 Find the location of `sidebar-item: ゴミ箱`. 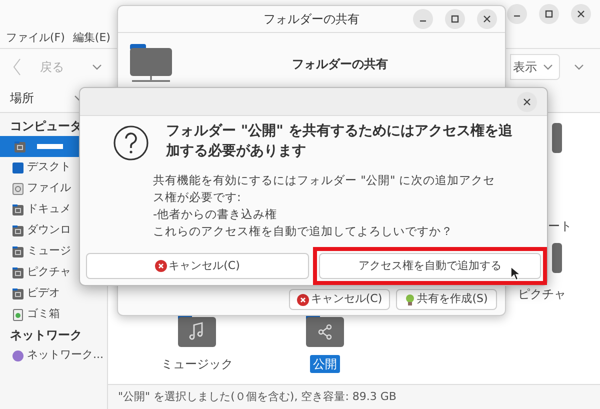

sidebar-item: ゴミ箱 is located at coordinates (53, 314).